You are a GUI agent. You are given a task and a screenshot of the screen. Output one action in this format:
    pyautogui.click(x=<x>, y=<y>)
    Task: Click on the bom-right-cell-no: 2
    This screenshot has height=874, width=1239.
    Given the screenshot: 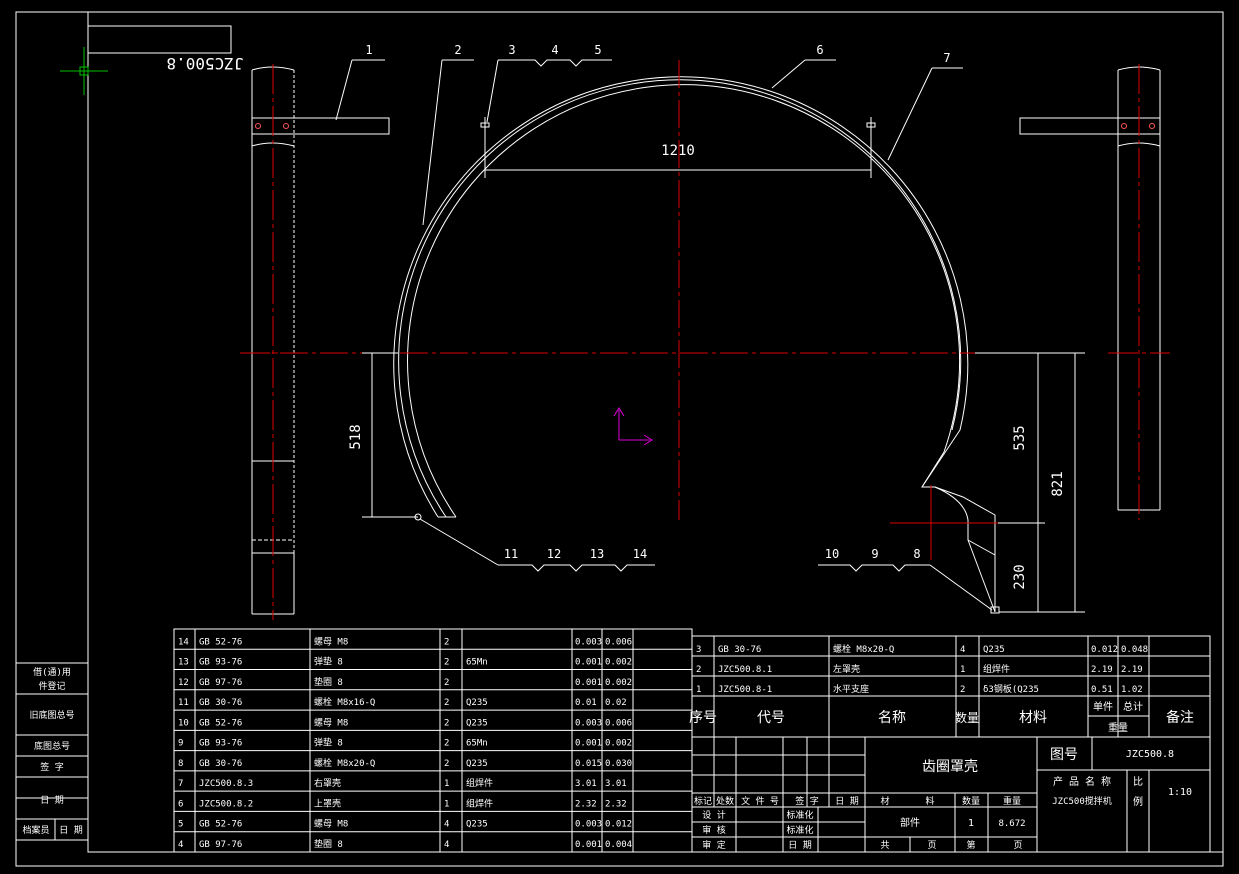 What is the action you would take?
    pyautogui.click(x=698, y=670)
    